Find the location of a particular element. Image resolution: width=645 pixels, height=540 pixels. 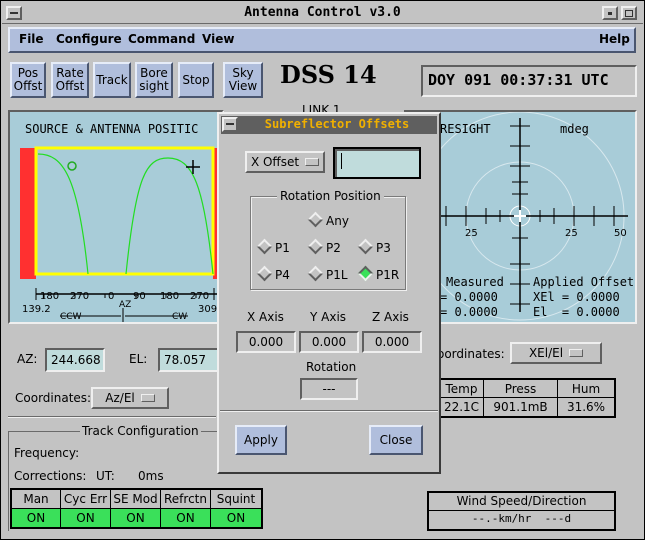

man-header: Man is located at coordinates (36, 499).